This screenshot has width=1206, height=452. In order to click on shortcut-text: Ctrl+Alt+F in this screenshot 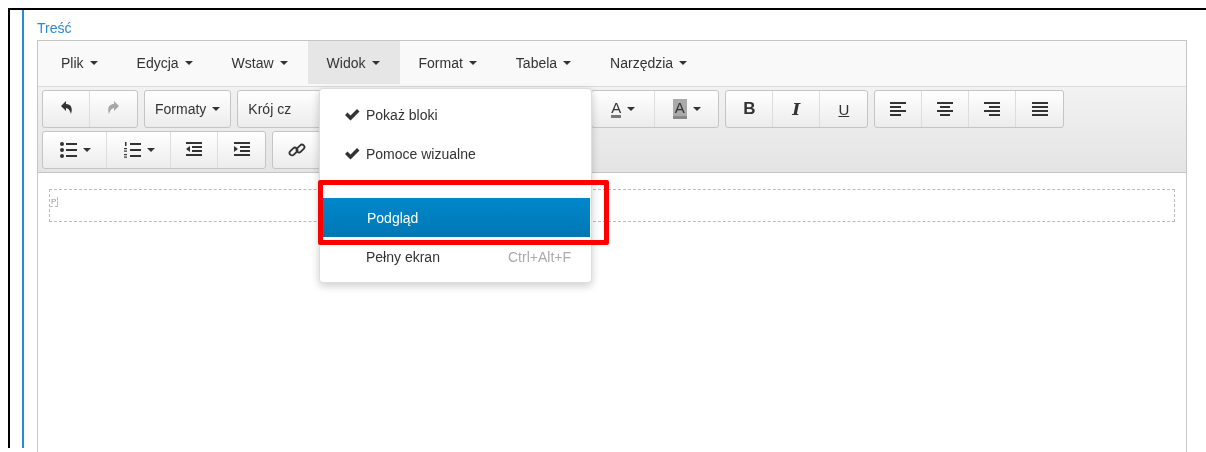, I will do `click(539, 256)`.